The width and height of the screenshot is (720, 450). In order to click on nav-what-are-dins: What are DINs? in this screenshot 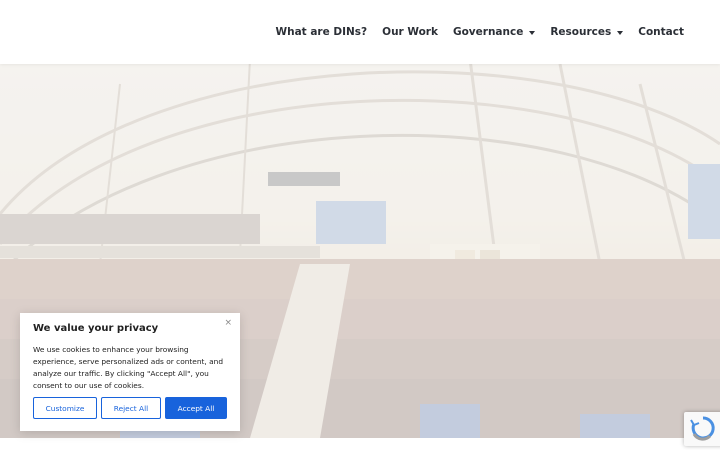, I will do `click(322, 32)`.